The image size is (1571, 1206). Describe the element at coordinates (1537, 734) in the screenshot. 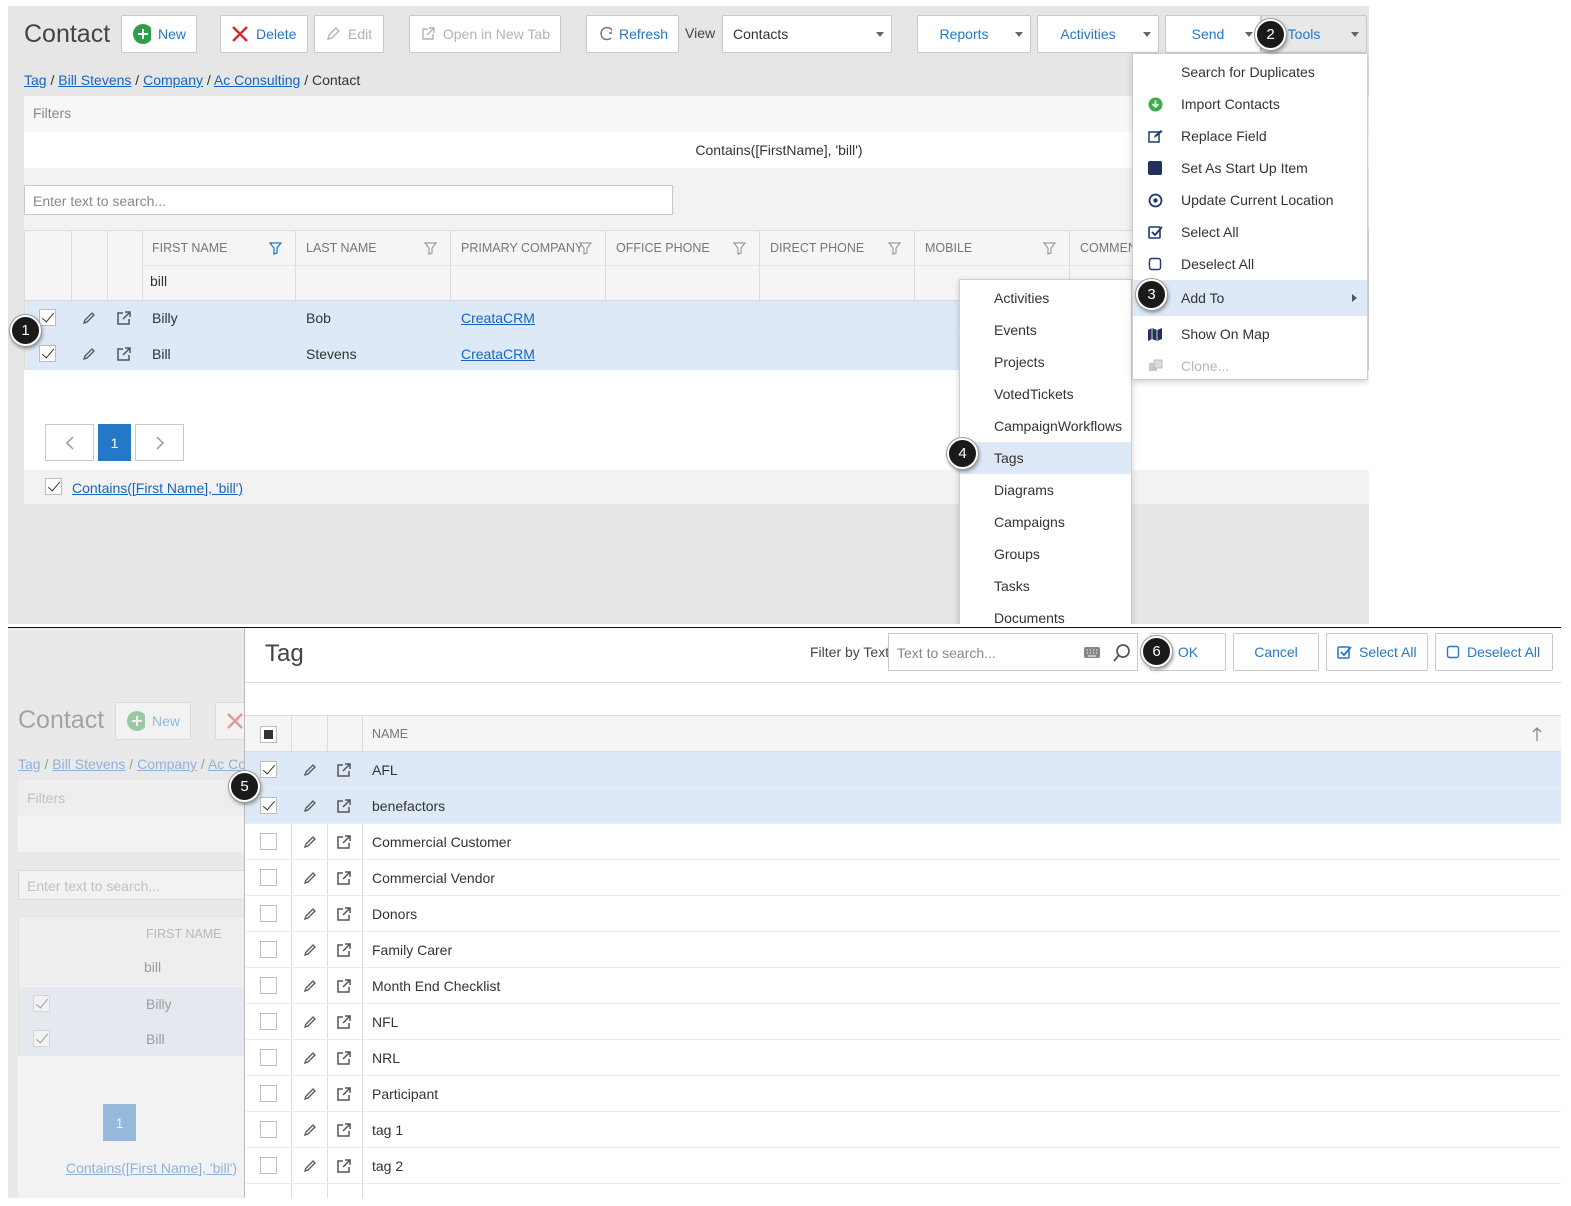

I see `sort-up-icon` at that location.